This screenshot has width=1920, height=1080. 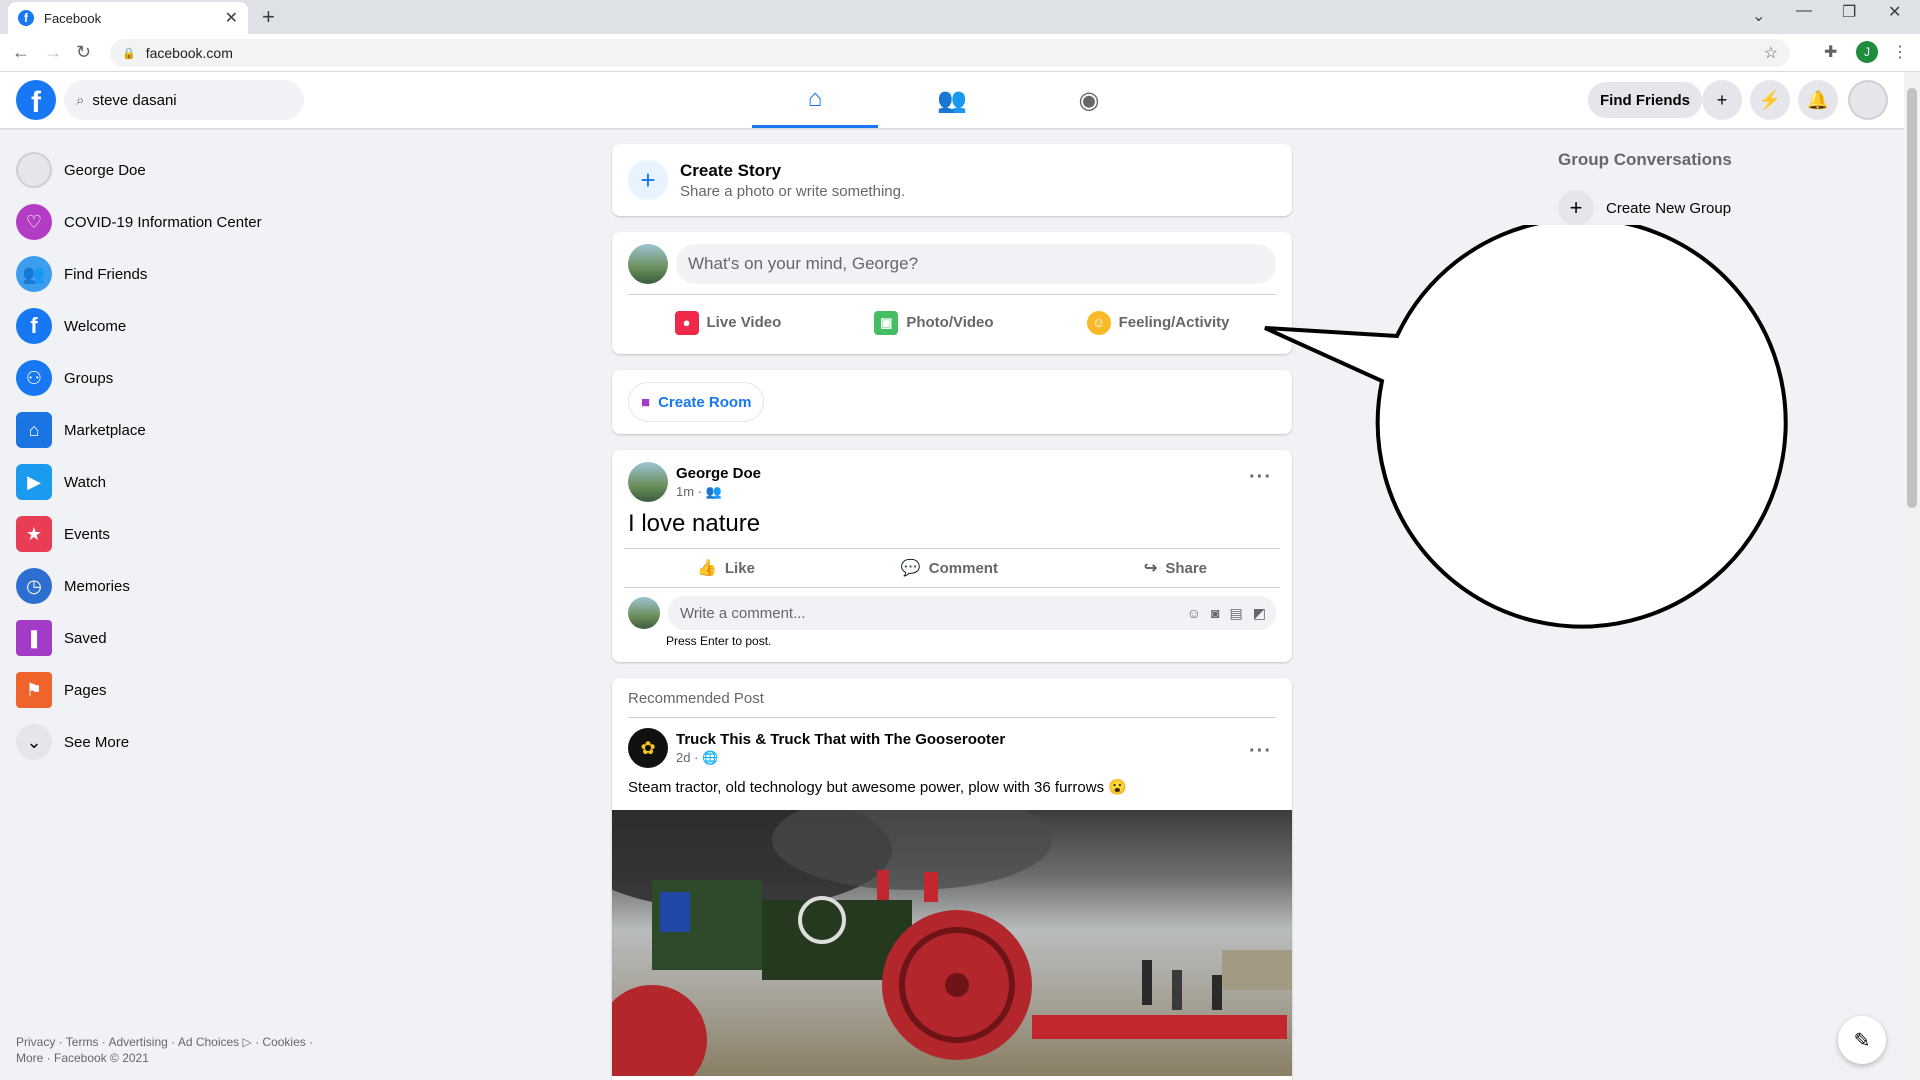 I want to click on post-meta: 1m · 👥, so click(x=718, y=492).